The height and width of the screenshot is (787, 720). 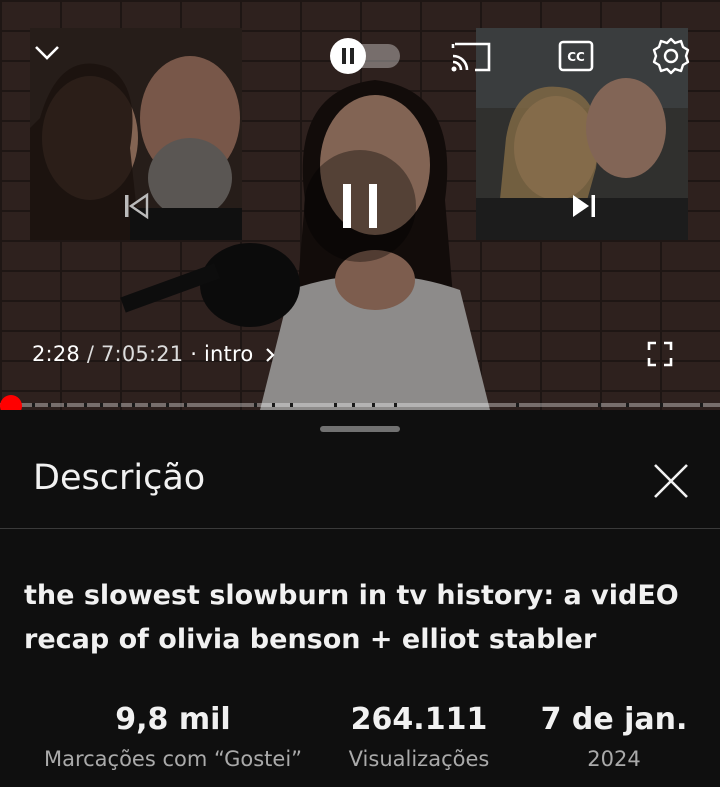 I want to click on sheet-heading: Descrição, so click(x=119, y=478).